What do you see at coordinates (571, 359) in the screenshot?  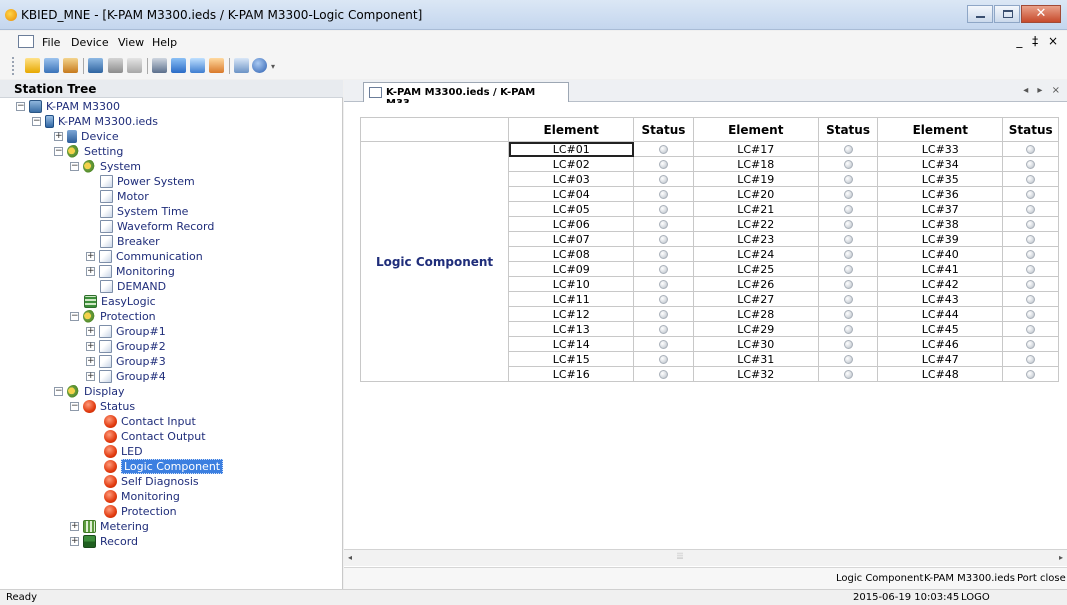 I see `element-cell: LC#15` at bounding box center [571, 359].